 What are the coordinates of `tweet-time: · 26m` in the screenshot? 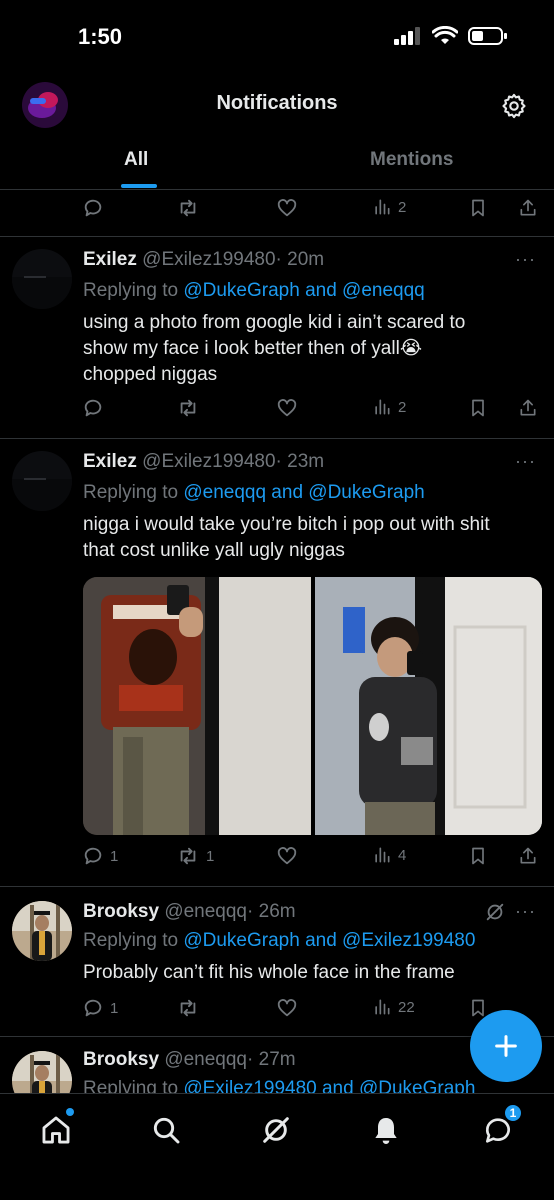 It's located at (271, 911).